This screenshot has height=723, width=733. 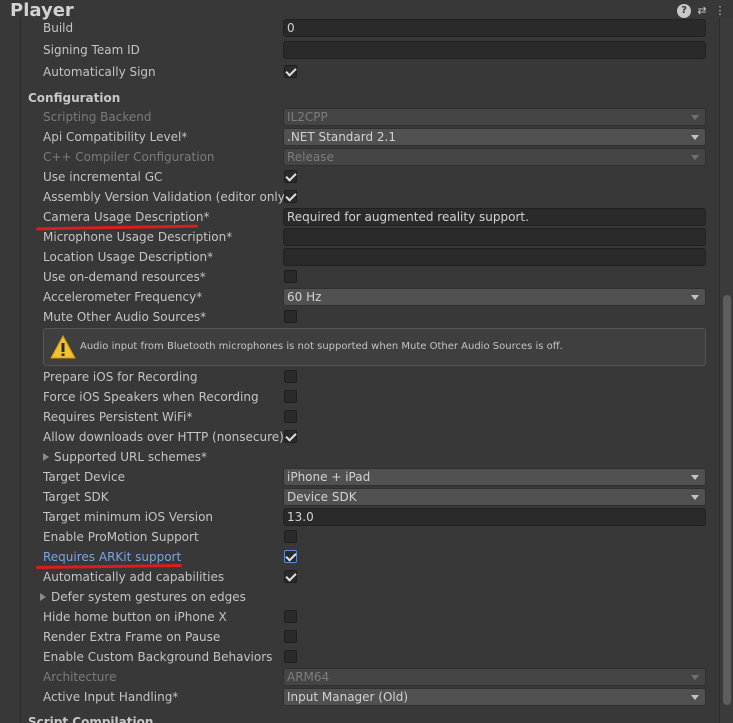 What do you see at coordinates (290, 436) in the screenshot?
I see `allow-http-checkbox` at bounding box center [290, 436].